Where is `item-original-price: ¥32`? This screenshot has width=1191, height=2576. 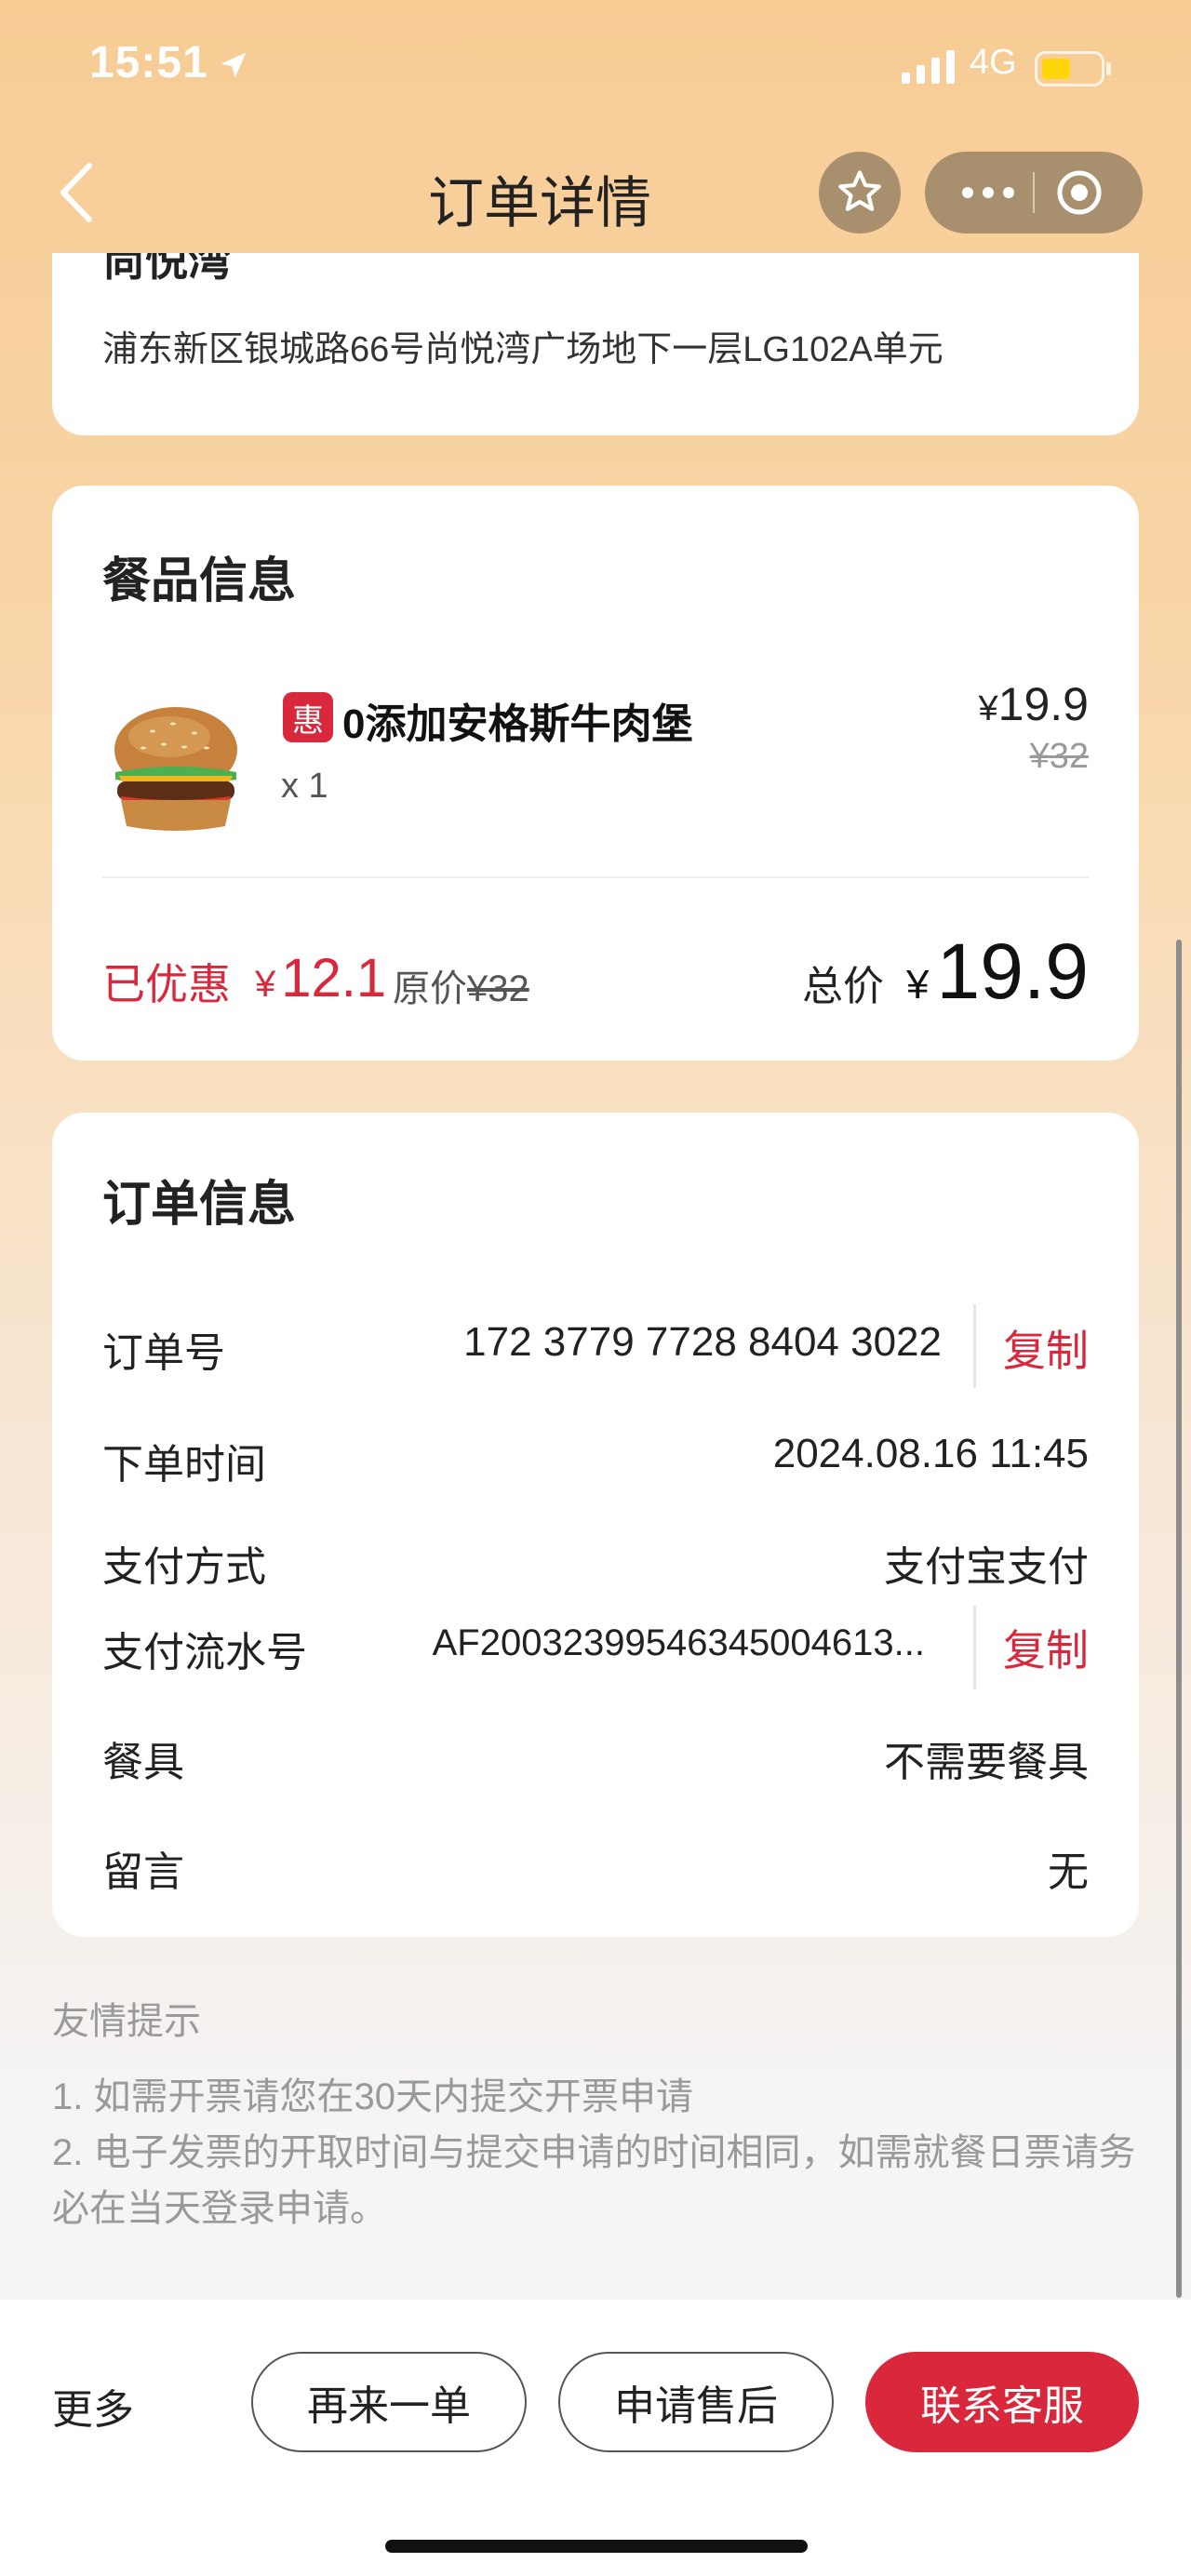 item-original-price: ¥32 is located at coordinates (1059, 756).